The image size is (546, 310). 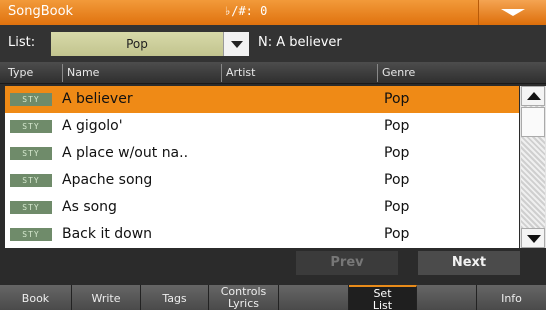 What do you see at coordinates (262, 153) in the screenshot?
I see `table-row: STY A place w/out na.. Pop` at bounding box center [262, 153].